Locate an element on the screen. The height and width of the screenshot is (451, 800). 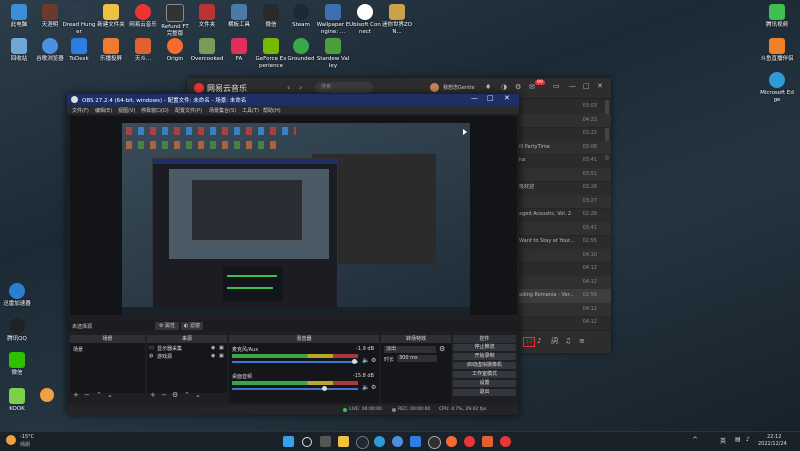
desktop-icon-steam: Steam is located at coordinates (301, 16).